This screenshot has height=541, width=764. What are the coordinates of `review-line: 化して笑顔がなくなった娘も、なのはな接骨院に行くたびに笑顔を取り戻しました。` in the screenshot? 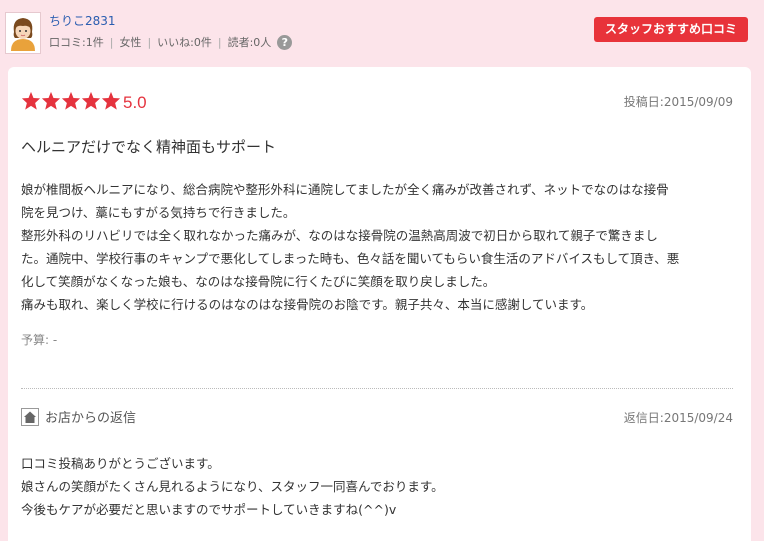 It's located at (258, 281).